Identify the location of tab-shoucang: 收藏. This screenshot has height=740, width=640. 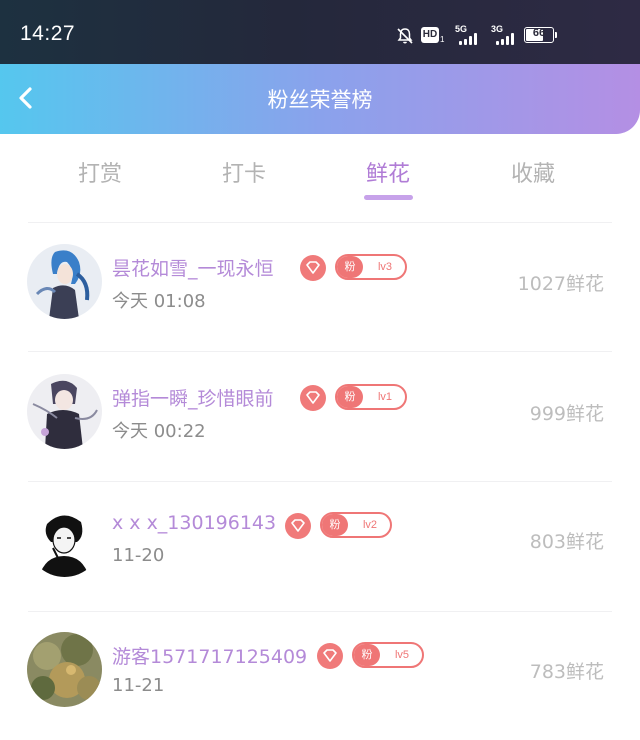
(533, 172).